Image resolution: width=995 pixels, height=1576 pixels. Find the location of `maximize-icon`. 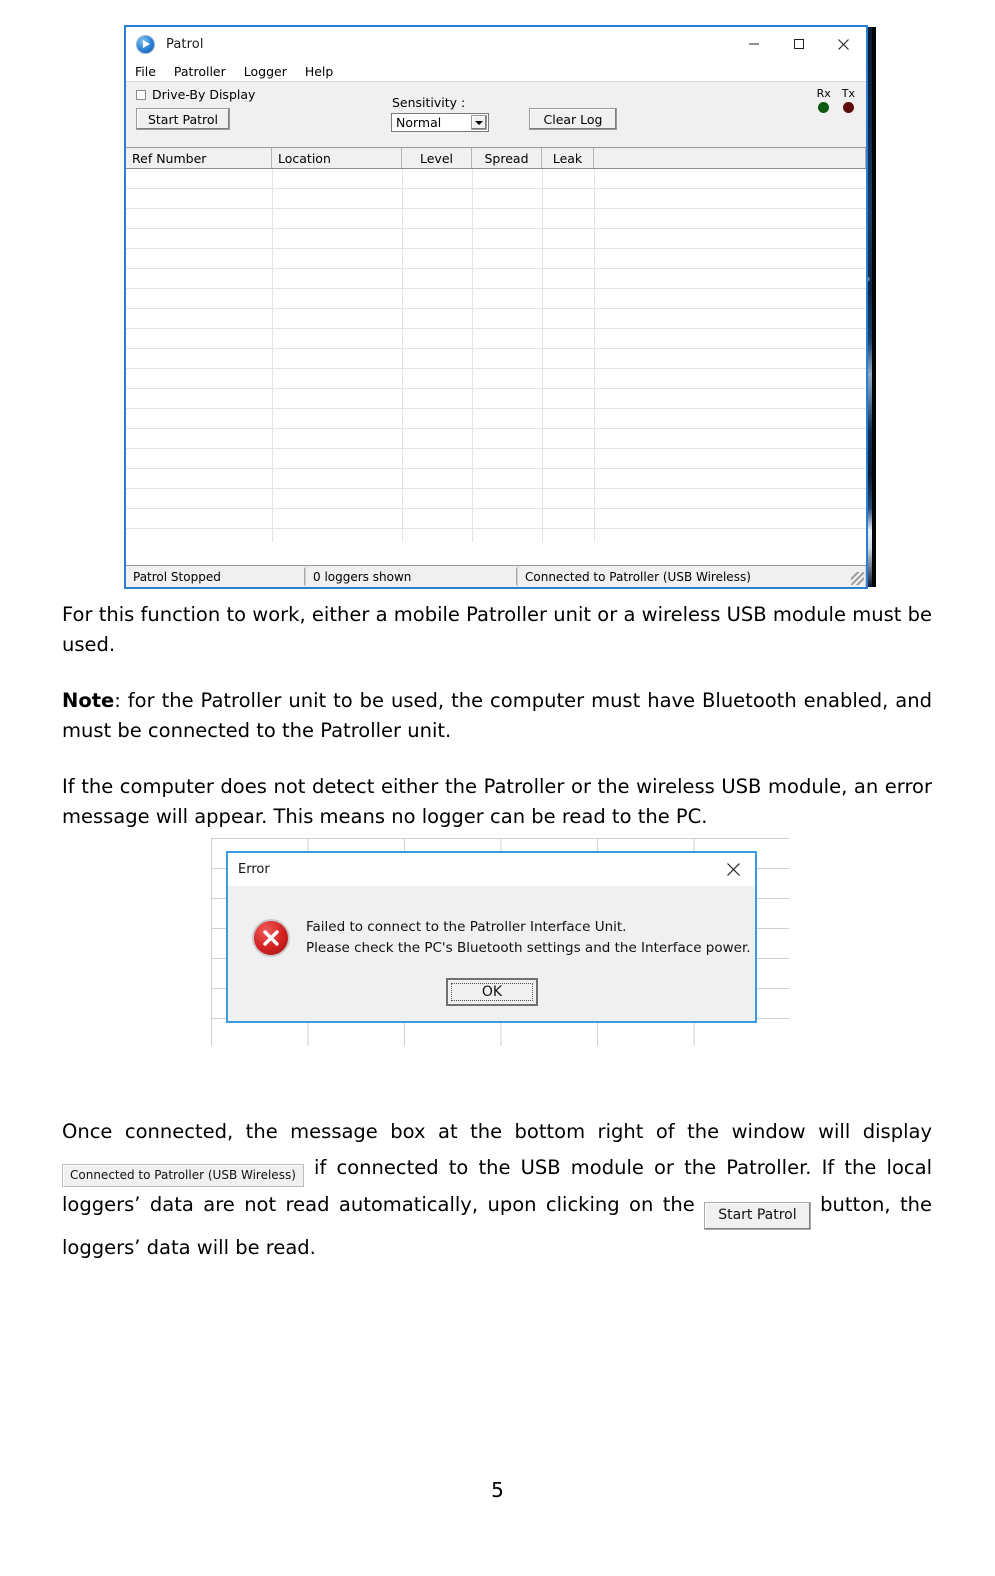

maximize-icon is located at coordinates (798, 44).